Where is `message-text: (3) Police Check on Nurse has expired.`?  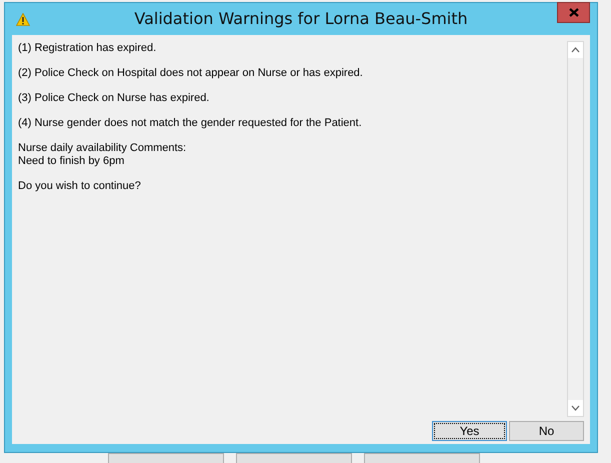 message-text: (3) Police Check on Nurse has expired. is located at coordinates (114, 98).